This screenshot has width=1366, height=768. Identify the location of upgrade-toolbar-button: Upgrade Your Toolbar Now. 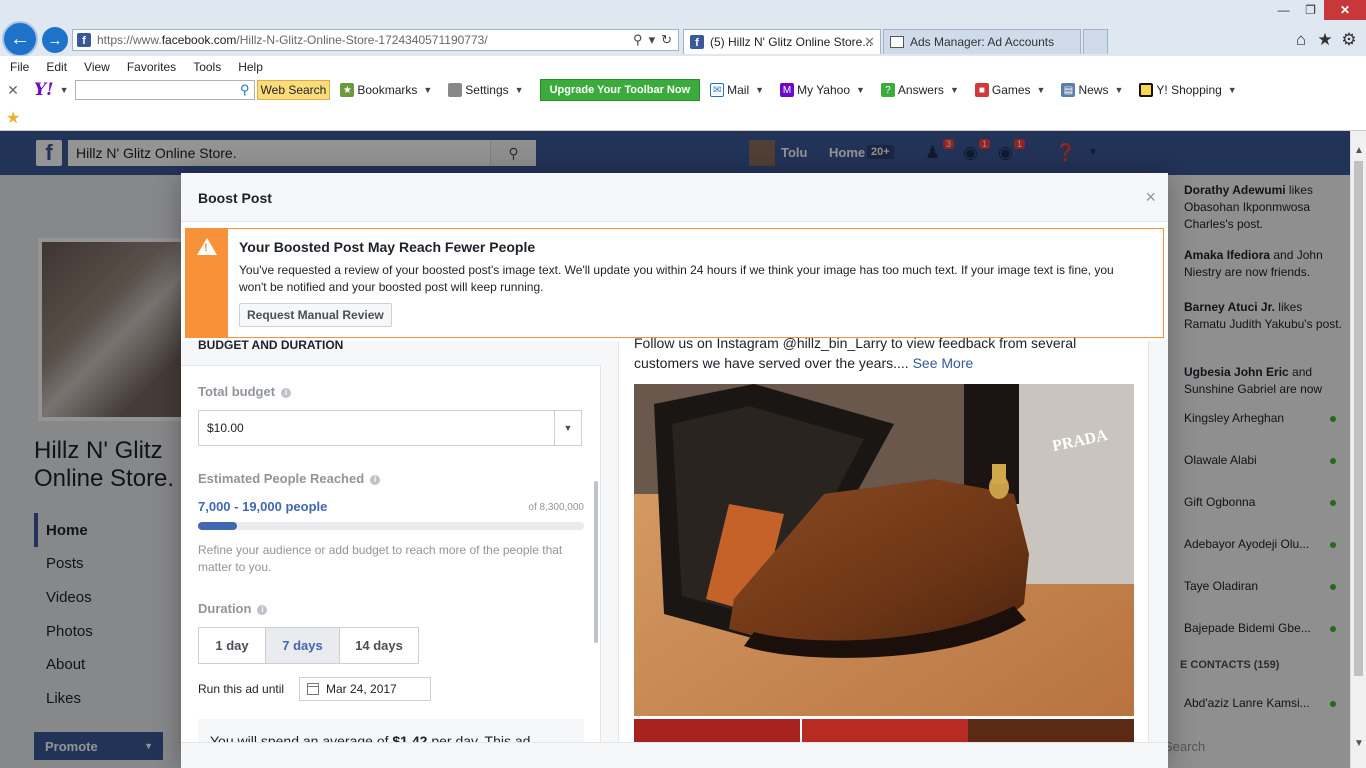
(620, 90).